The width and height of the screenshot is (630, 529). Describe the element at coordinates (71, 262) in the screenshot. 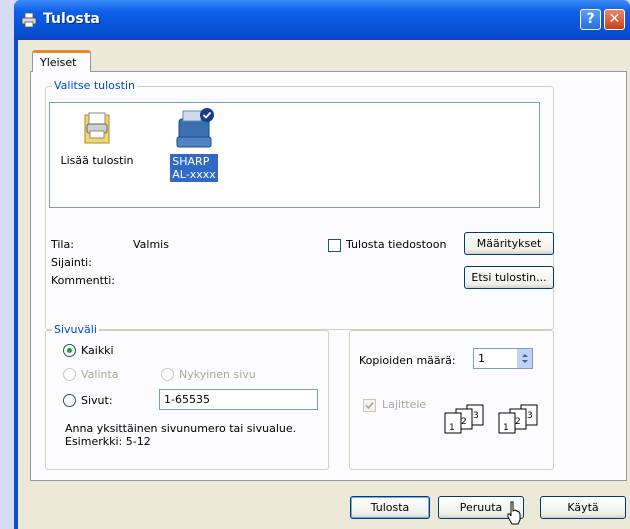

I see `location-label: Sijainti:` at that location.